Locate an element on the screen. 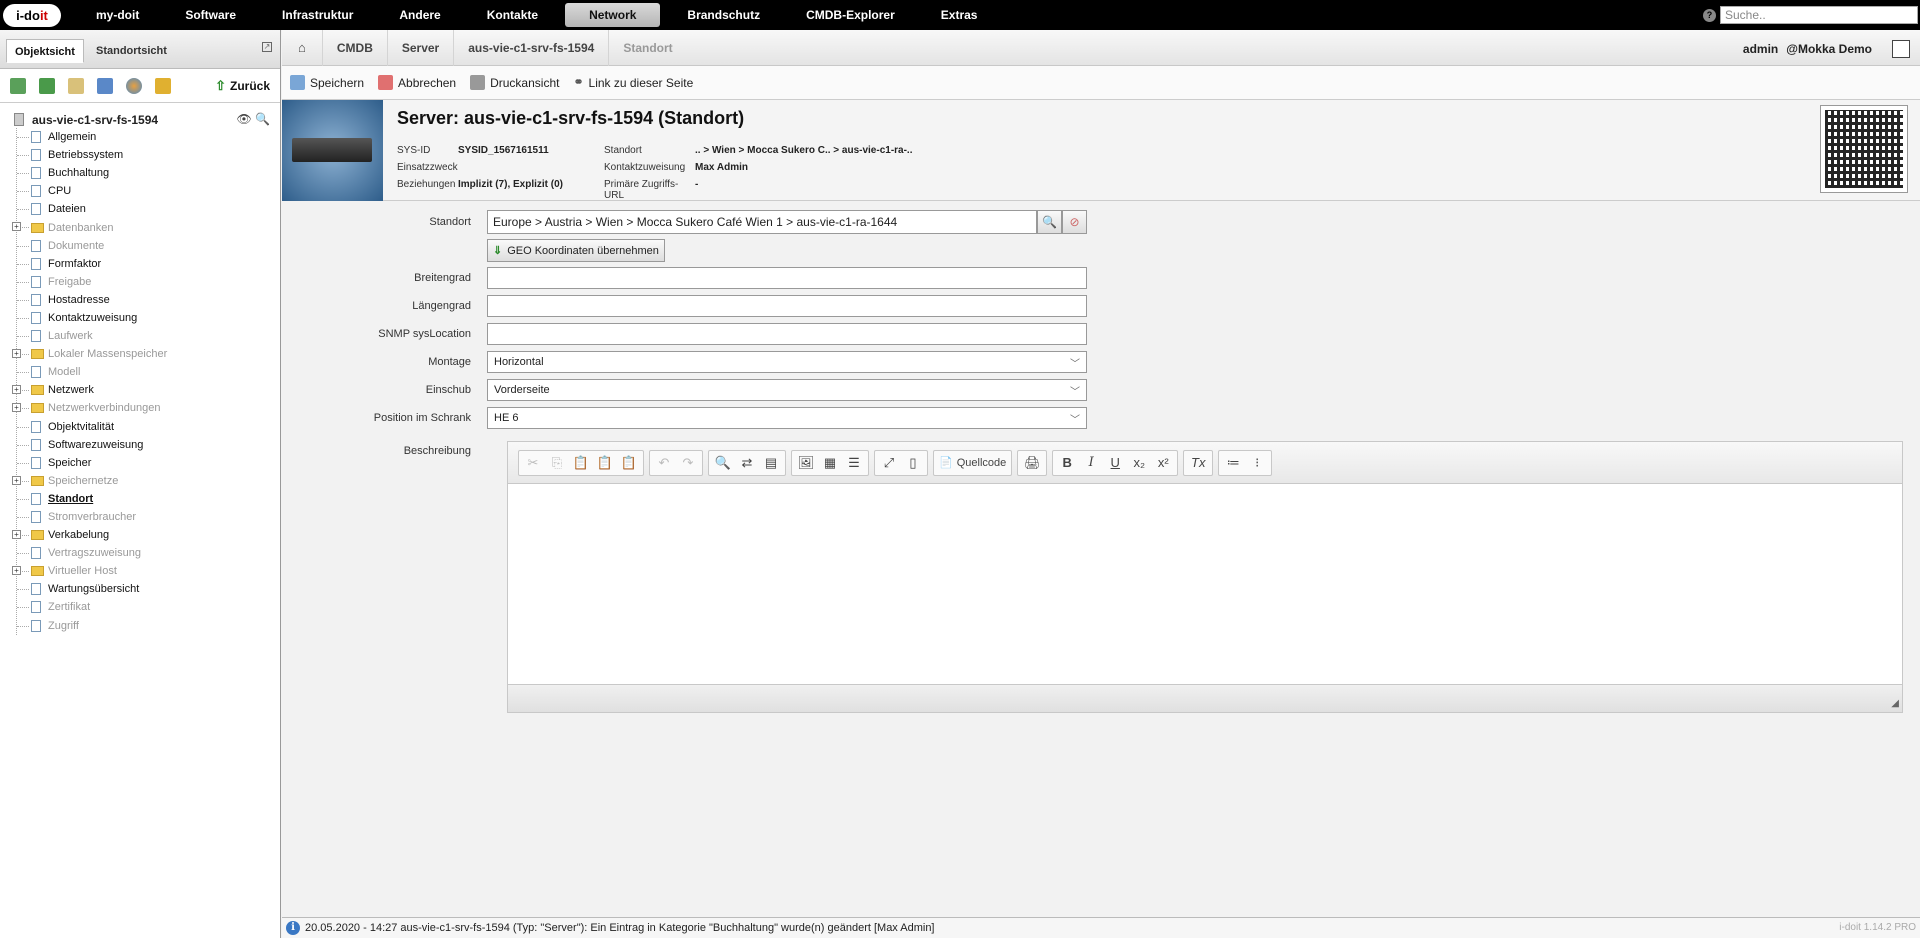  eye-icon: 👁 is located at coordinates (243, 119).